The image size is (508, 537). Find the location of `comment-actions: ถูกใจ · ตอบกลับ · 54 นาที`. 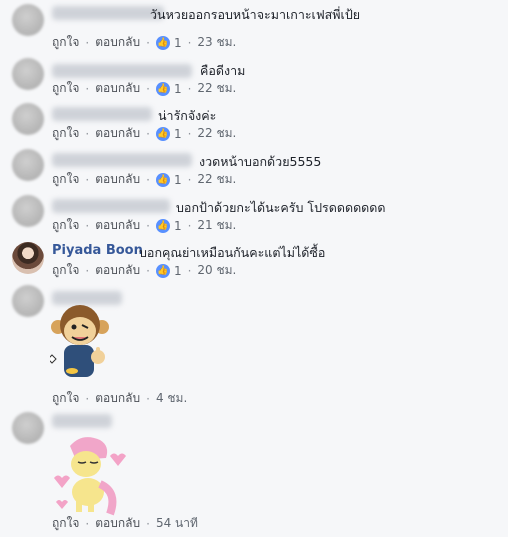

comment-actions: ถูกใจ · ตอบกลับ · 54 นาที is located at coordinates (125, 523).